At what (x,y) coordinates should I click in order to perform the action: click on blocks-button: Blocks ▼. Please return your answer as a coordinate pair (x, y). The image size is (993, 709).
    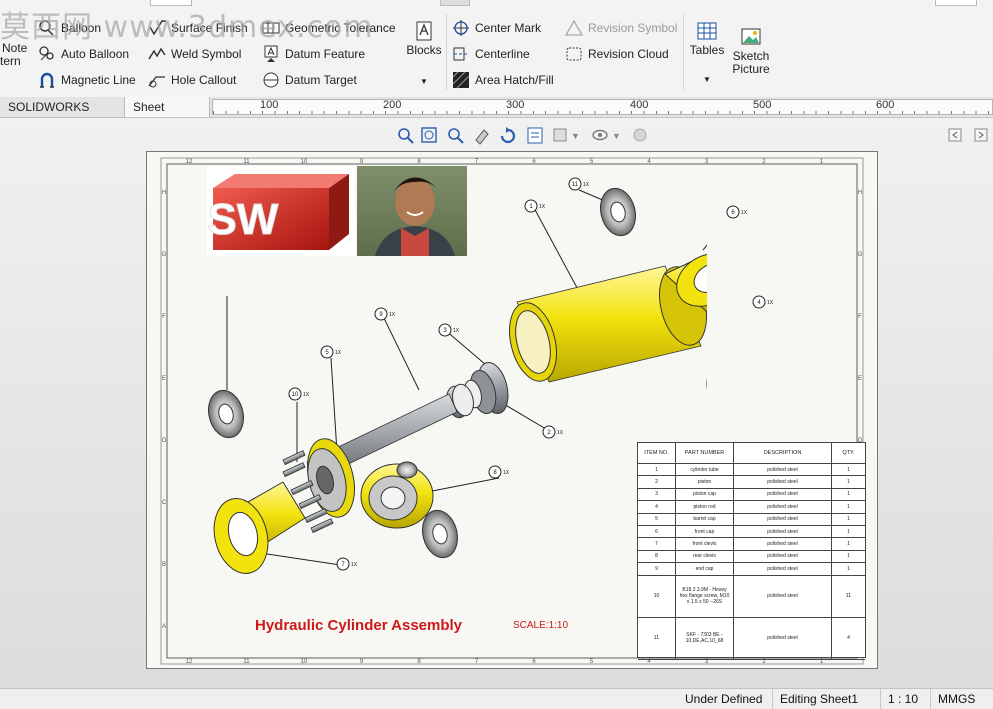
    Looking at the image, I should click on (424, 54).